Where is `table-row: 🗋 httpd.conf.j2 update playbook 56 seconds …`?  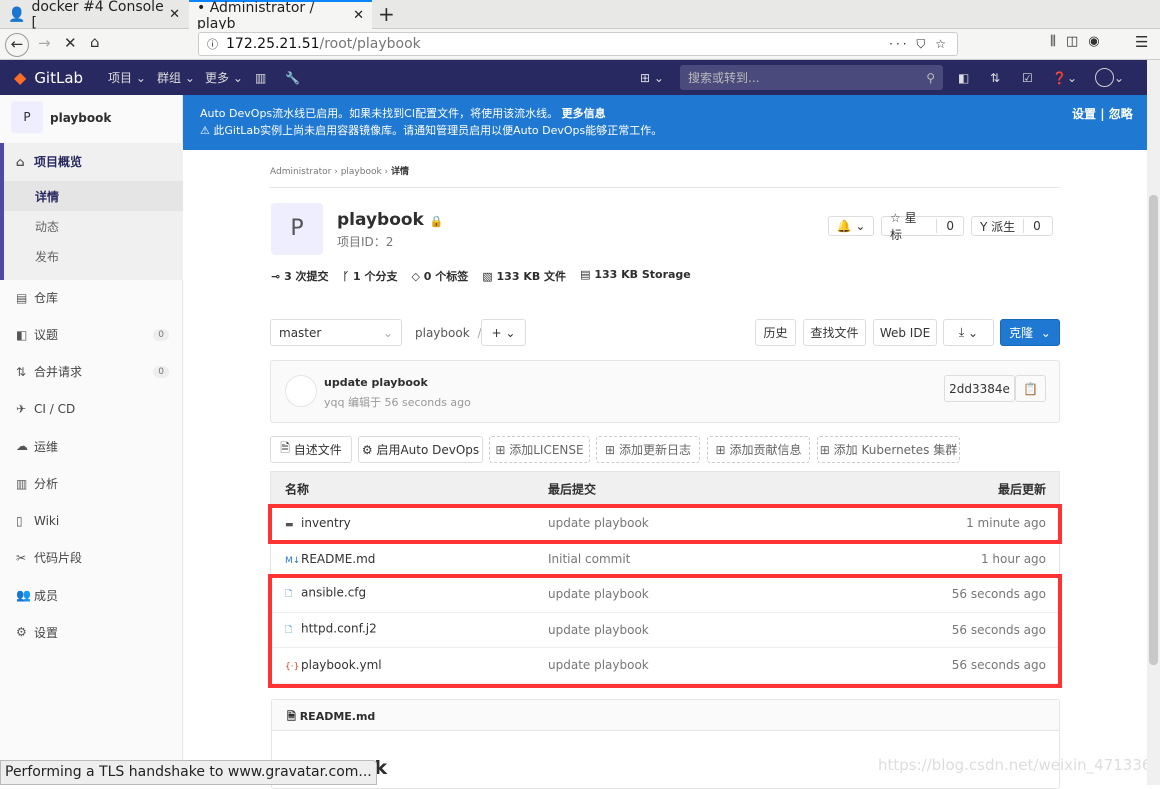 table-row: 🗋 httpd.conf.j2 update playbook 56 seconds … is located at coordinates (665, 630).